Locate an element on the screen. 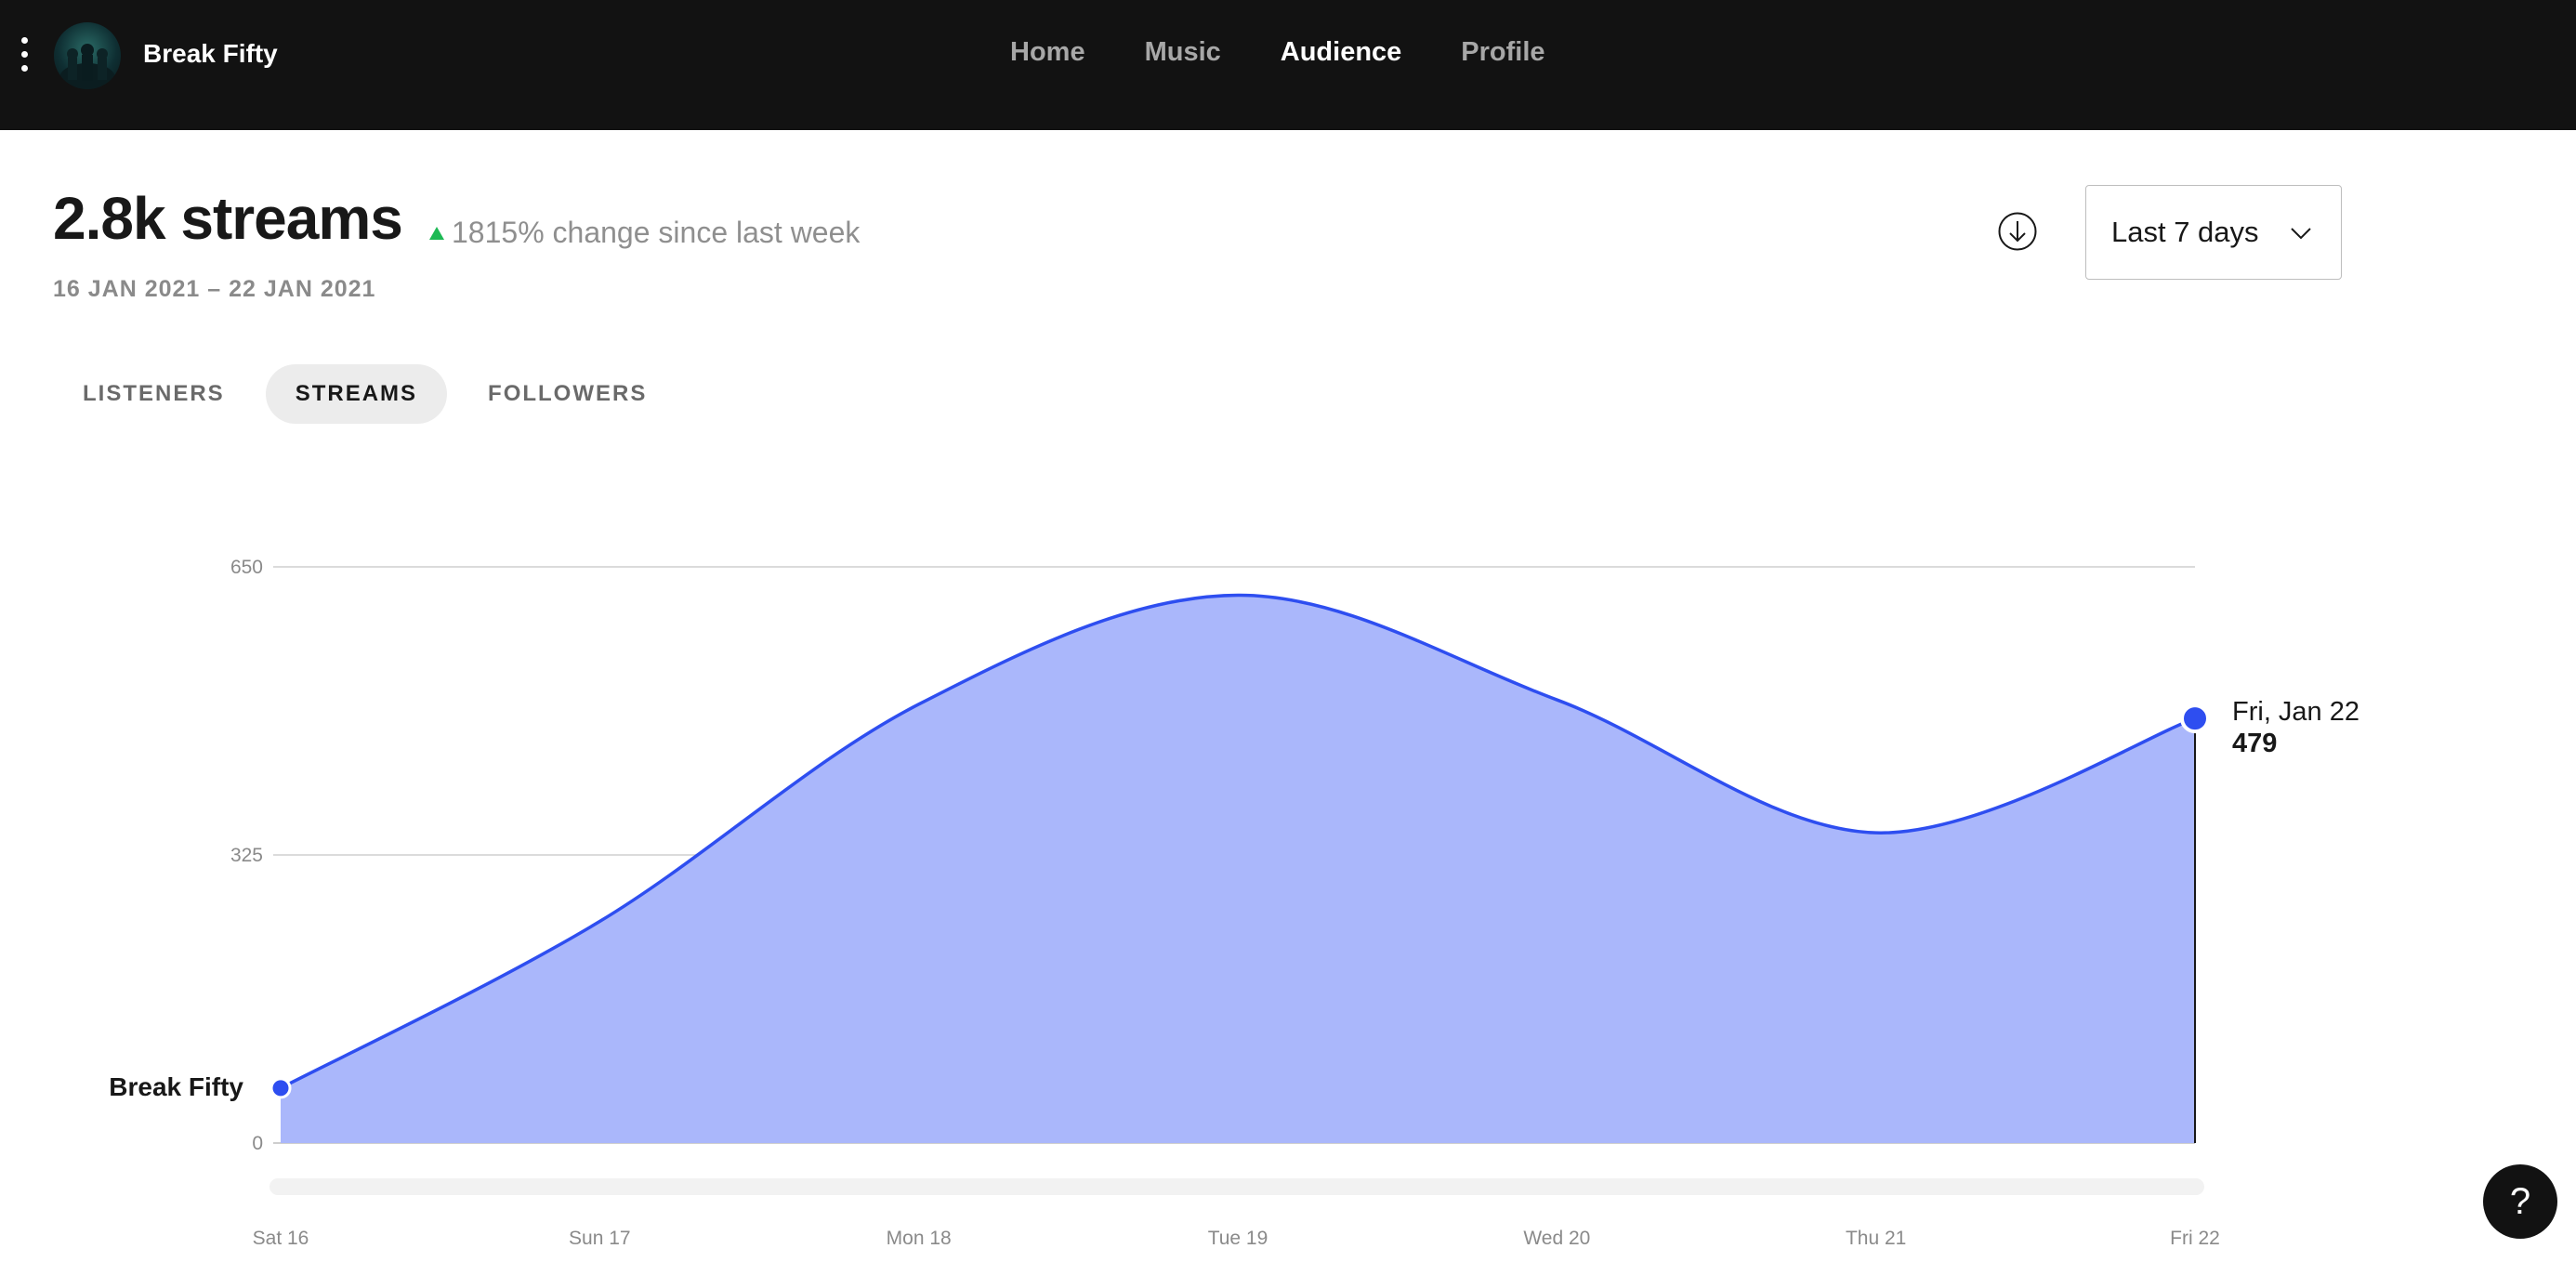  x-tick-label: Sun 17 is located at coordinates (600, 1238).